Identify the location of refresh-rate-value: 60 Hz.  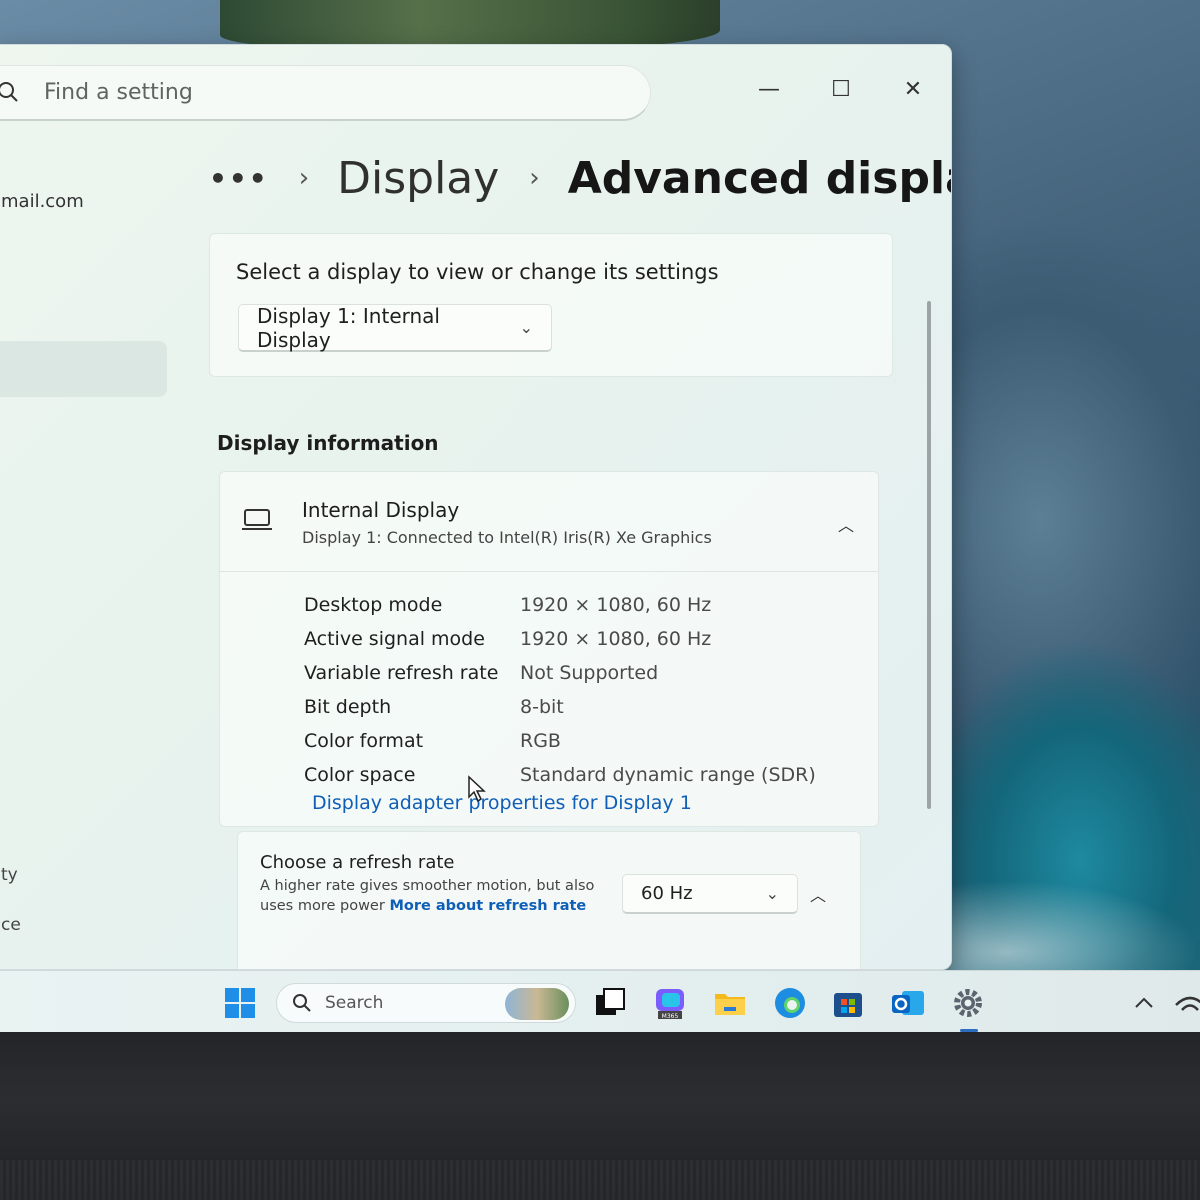
(667, 893).